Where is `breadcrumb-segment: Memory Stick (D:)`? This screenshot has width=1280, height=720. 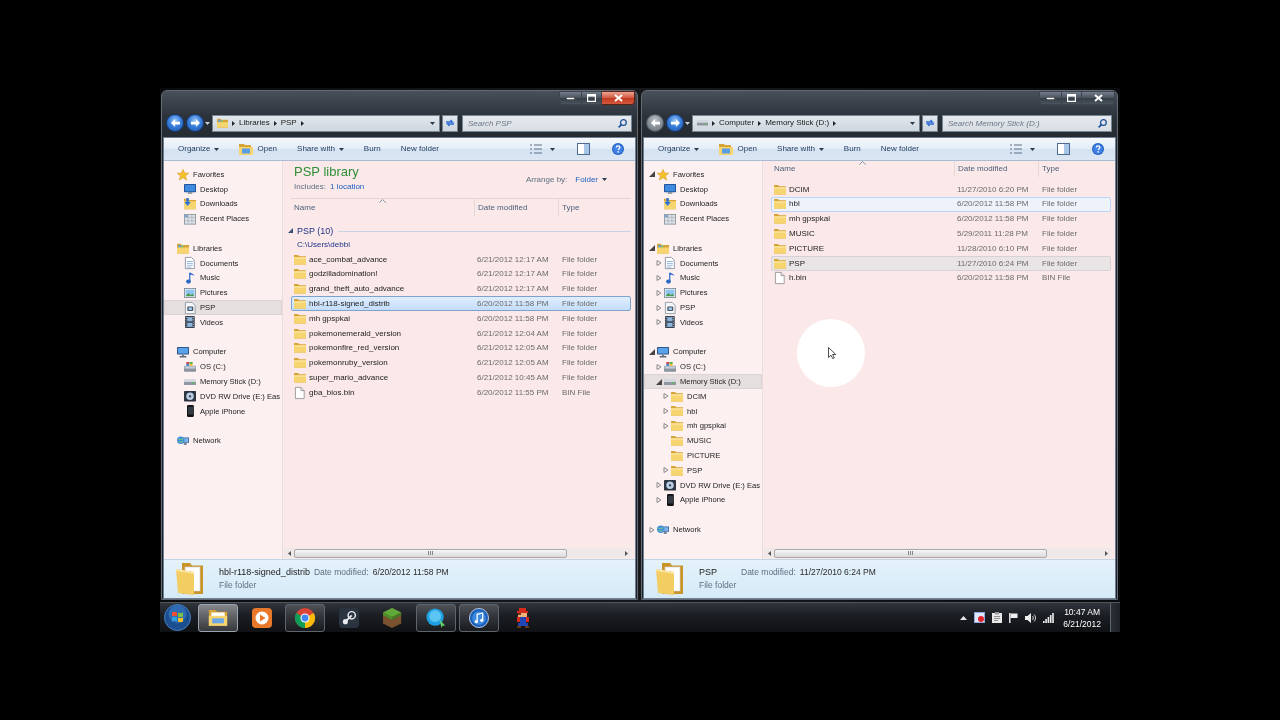
breadcrumb-segment: Memory Stick (D:) is located at coordinates (797, 123).